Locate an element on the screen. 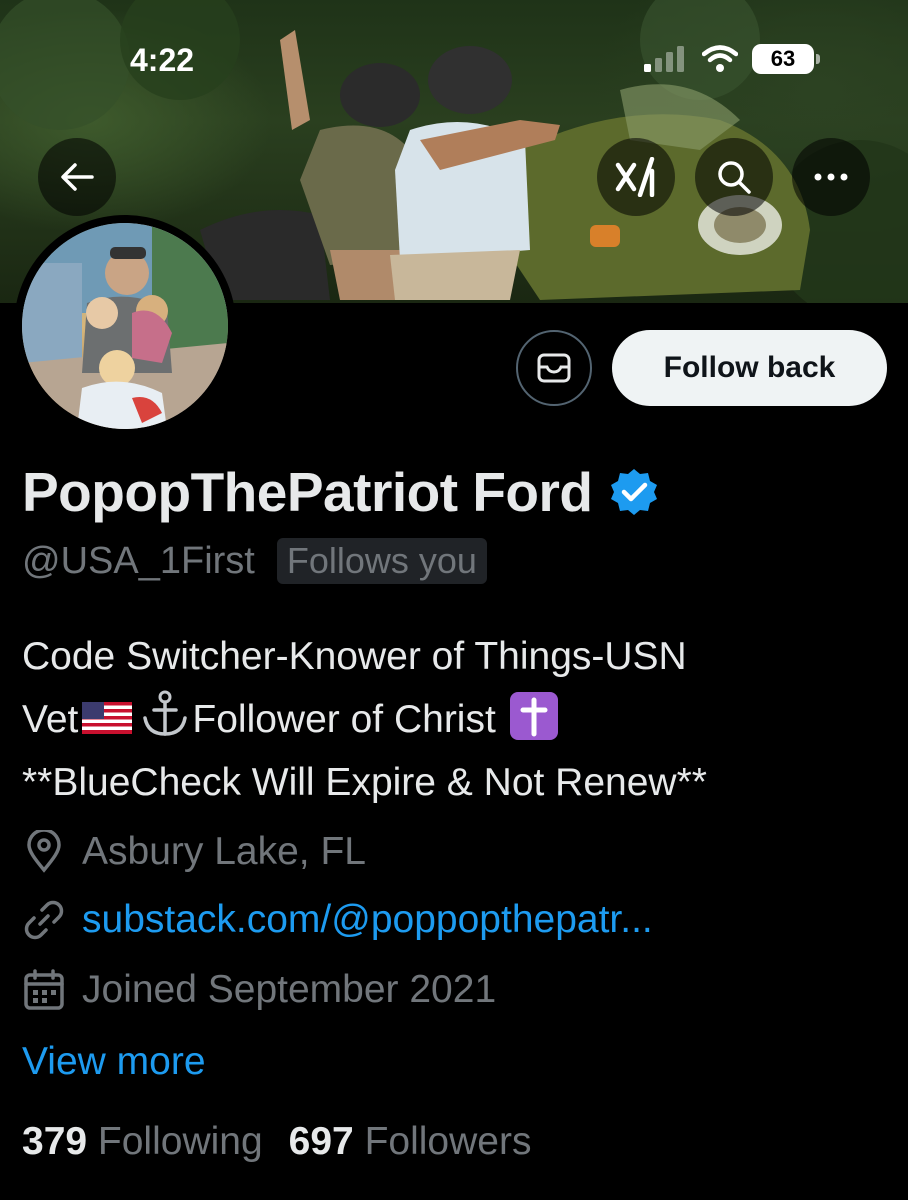 This screenshot has height=1200, width=908. battery-indicator: 63 is located at coordinates (786, 59).